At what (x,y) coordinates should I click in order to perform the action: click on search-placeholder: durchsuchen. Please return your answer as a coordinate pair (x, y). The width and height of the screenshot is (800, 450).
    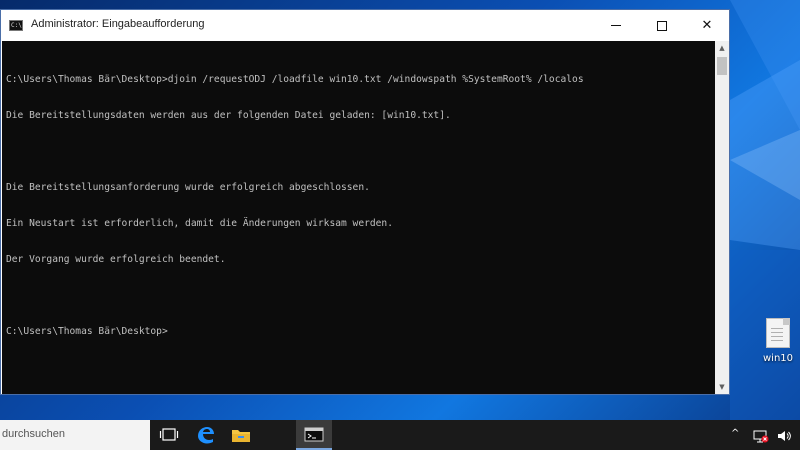
    Looking at the image, I should click on (33, 434).